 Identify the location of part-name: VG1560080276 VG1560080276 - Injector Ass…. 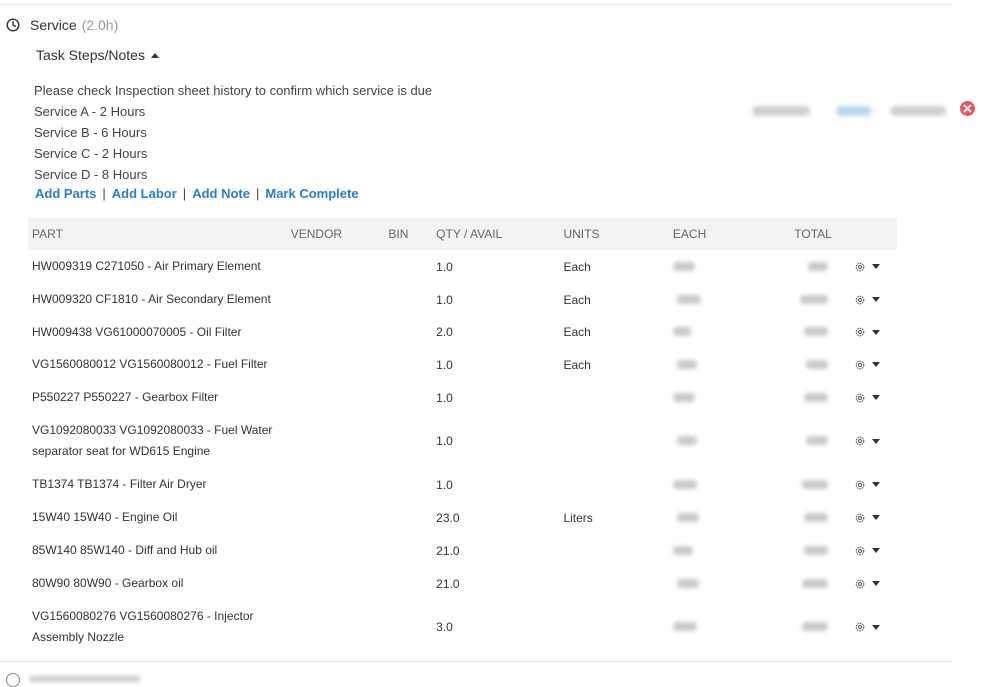
(161, 627).